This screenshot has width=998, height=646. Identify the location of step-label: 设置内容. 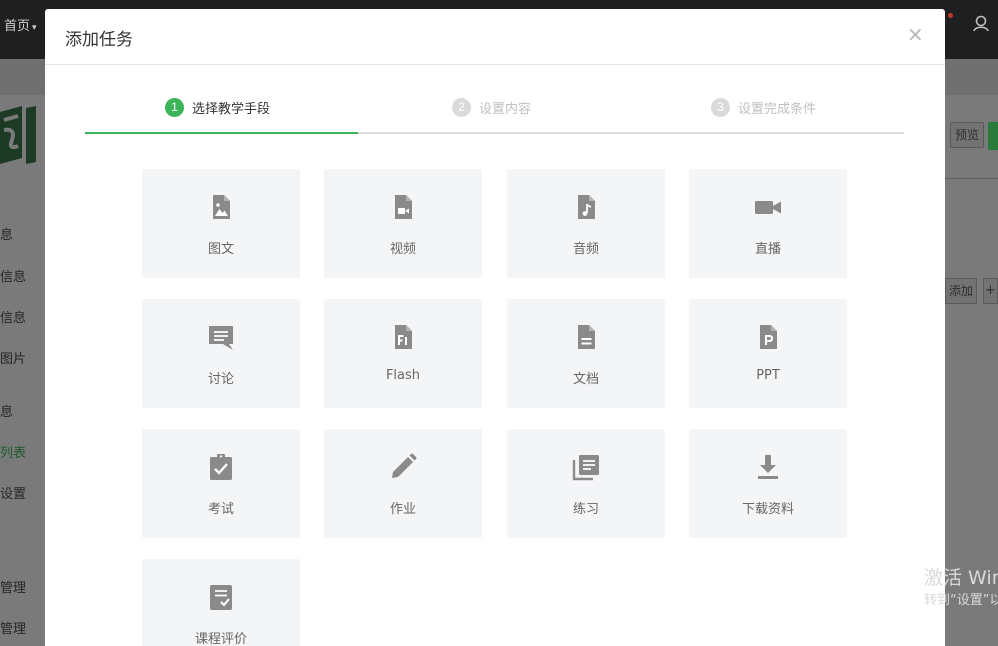
(505, 109).